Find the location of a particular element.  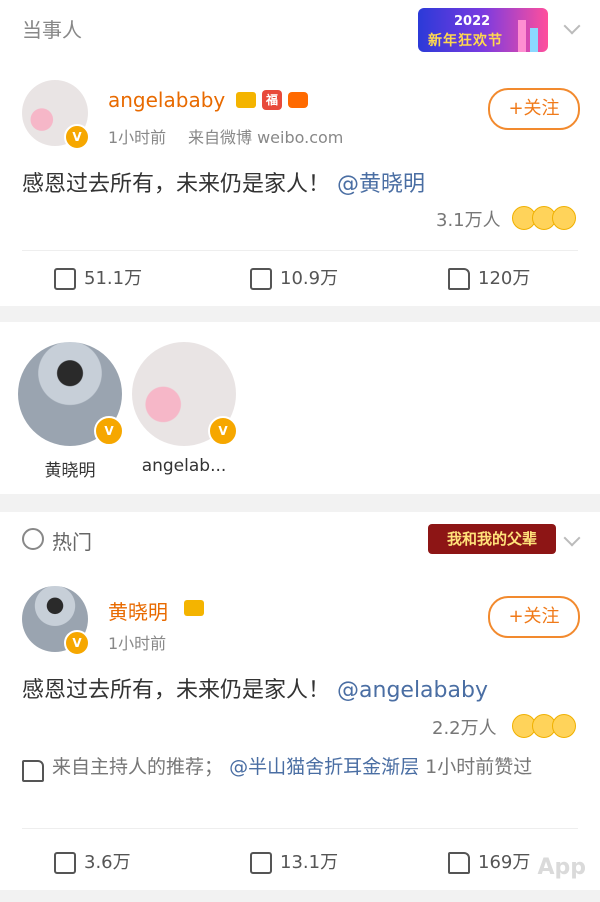

mention-link: @angelababy is located at coordinates (412, 690).